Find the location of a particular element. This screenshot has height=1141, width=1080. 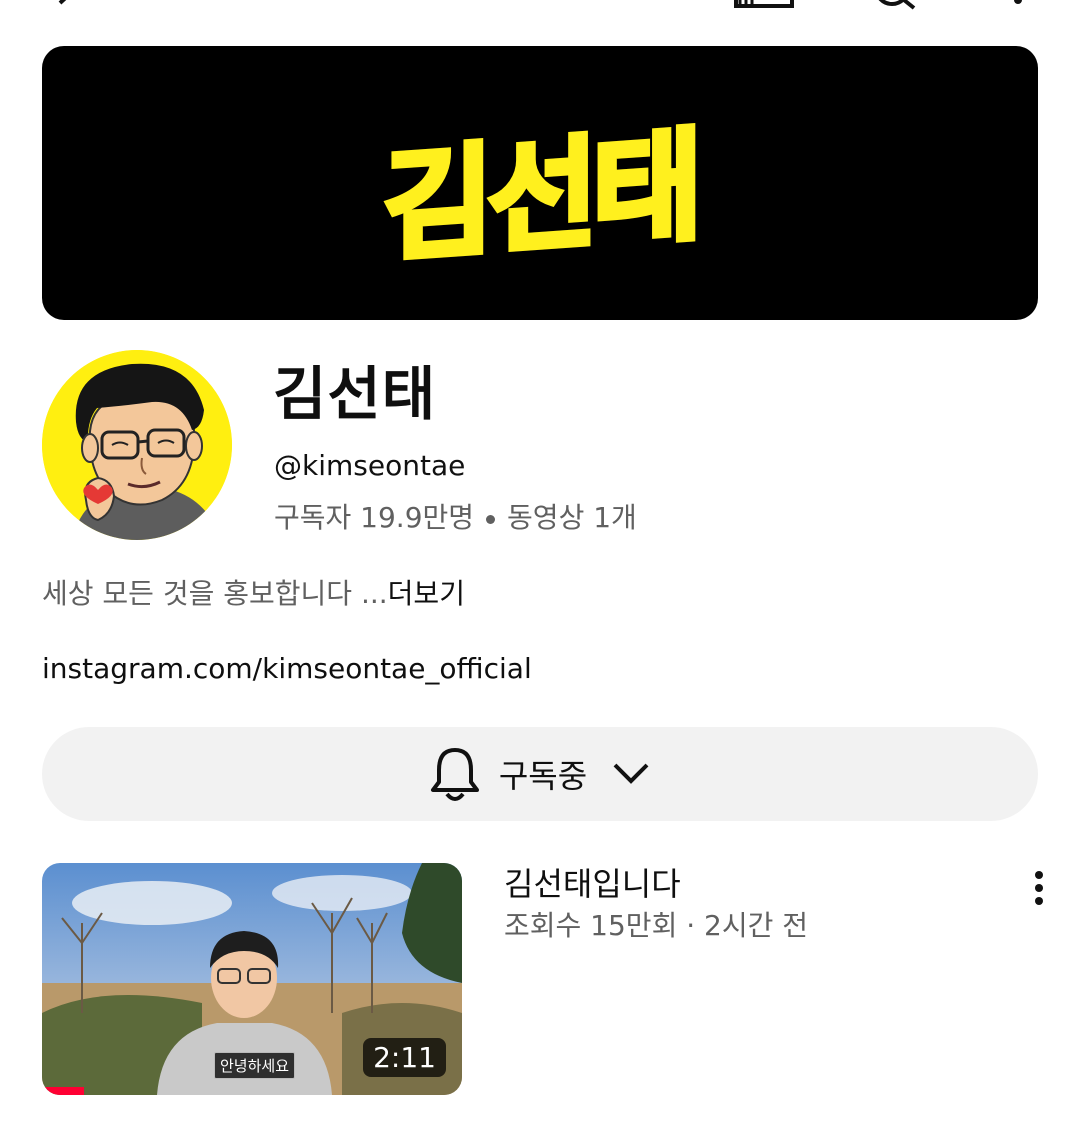

more-vert-icon is located at coordinates (1018, 4).